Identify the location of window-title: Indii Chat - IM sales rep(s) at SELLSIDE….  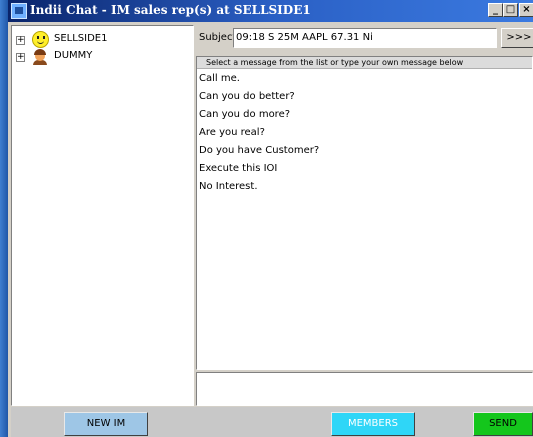
(170, 10).